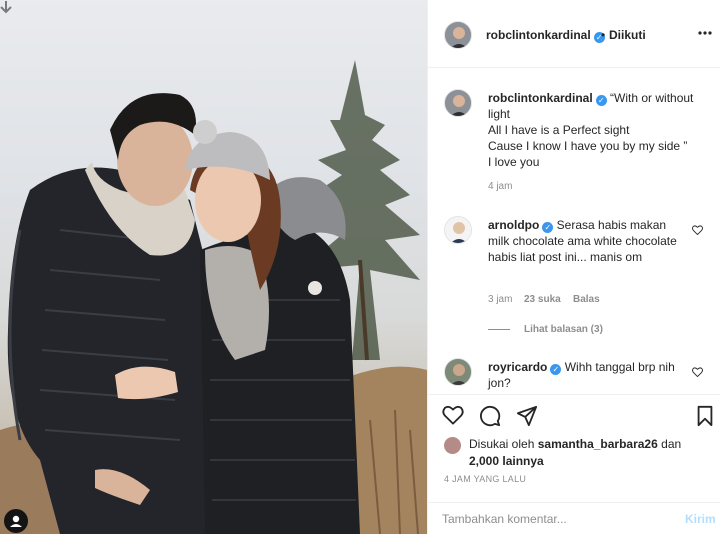 The image size is (720, 534). Describe the element at coordinates (557, 519) in the screenshot. I see `add-comment-input` at that location.